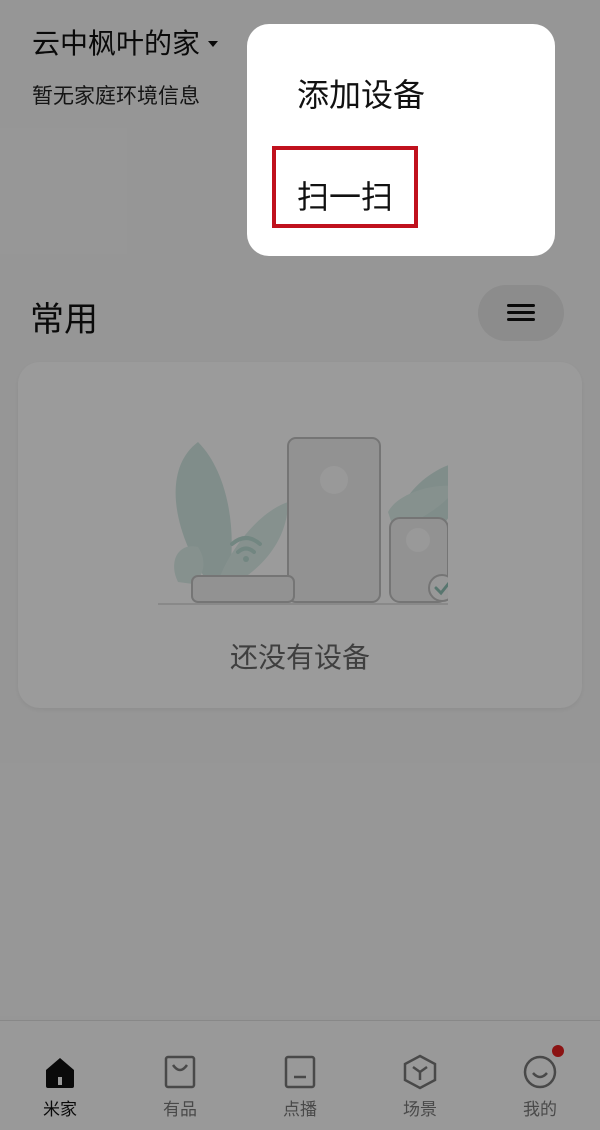 The width and height of the screenshot is (600, 1130). What do you see at coordinates (361, 93) in the screenshot?
I see `menu-item-add-device: 添加设备` at bounding box center [361, 93].